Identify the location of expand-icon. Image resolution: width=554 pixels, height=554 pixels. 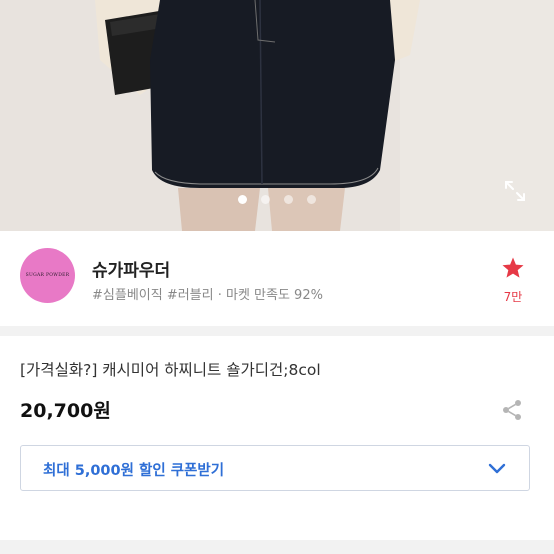
(515, 191).